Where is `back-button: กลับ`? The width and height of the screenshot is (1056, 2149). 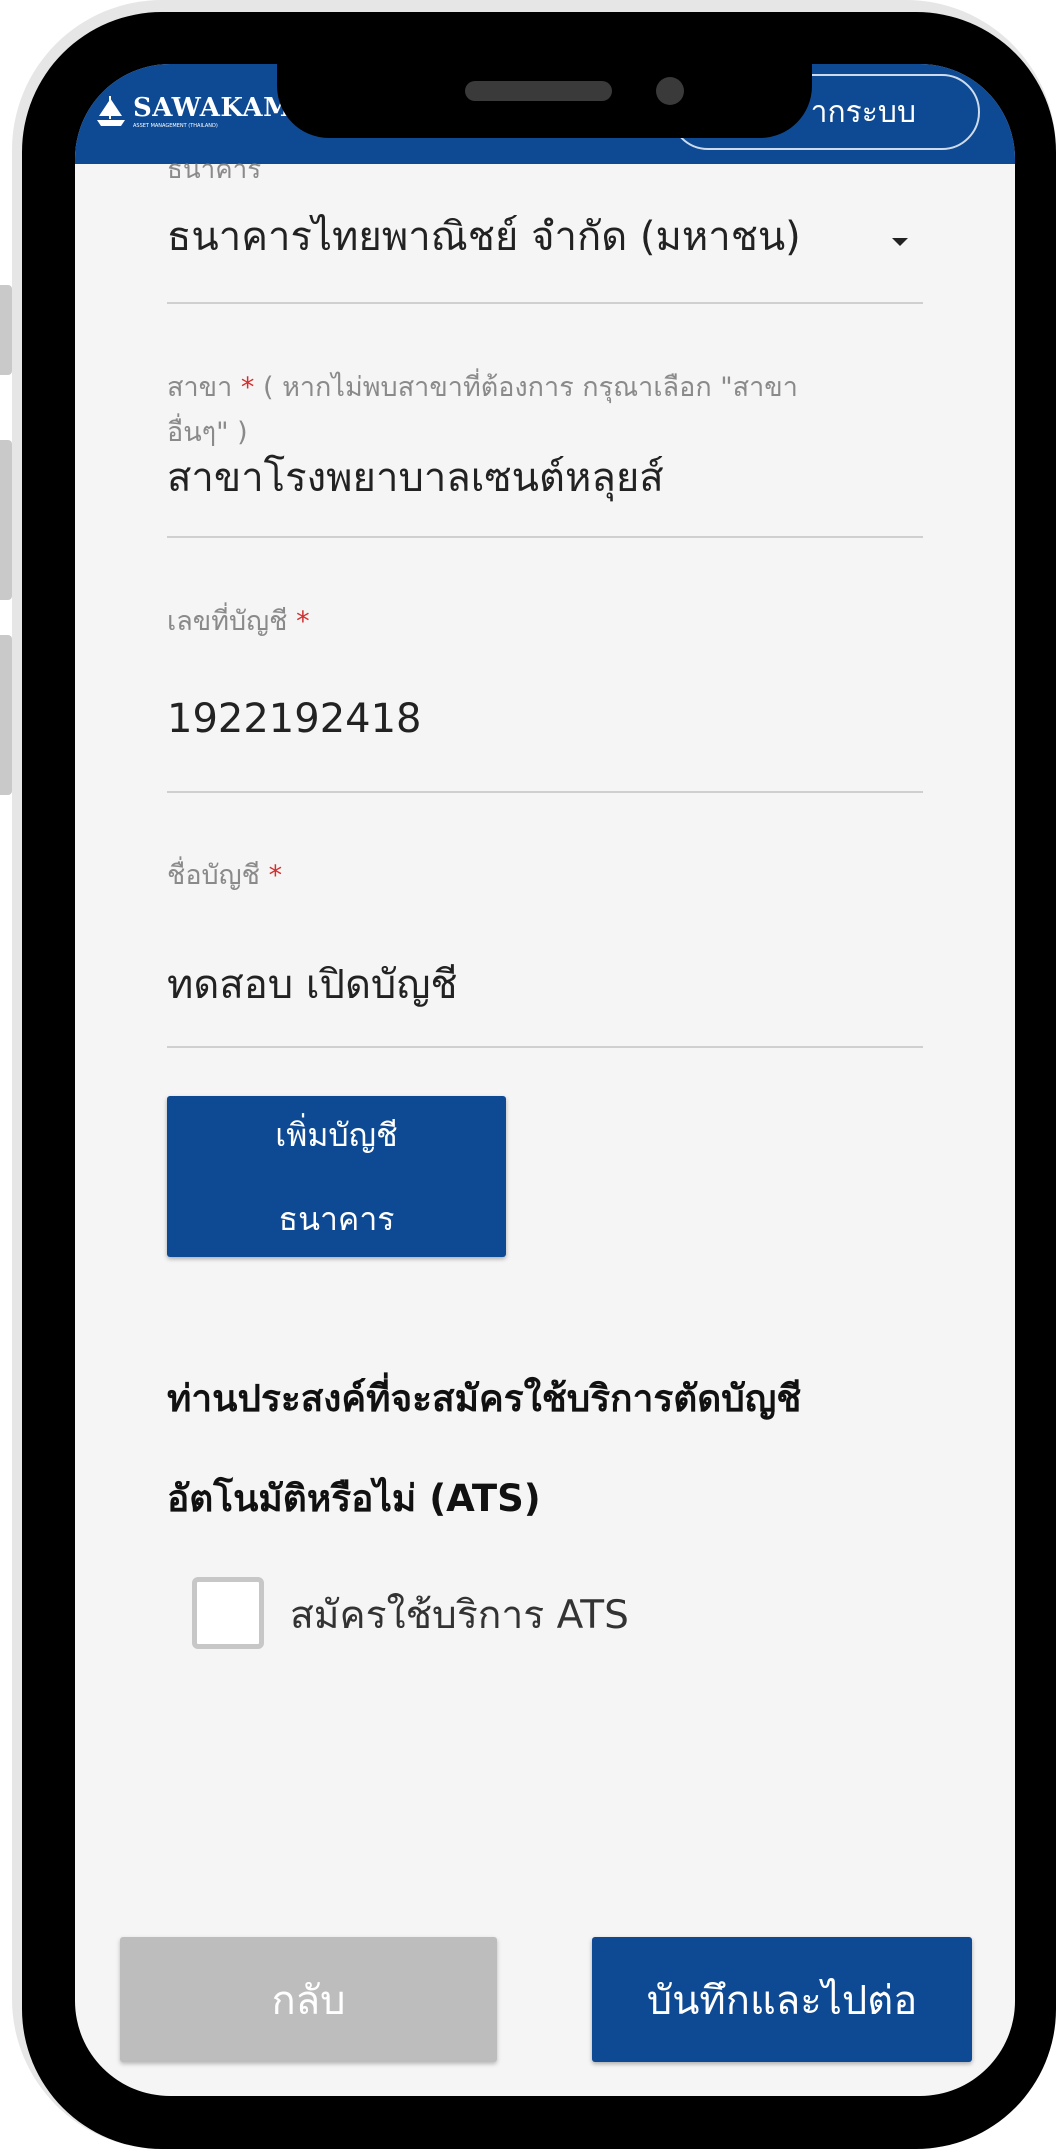 back-button: กลับ is located at coordinates (308, 1999).